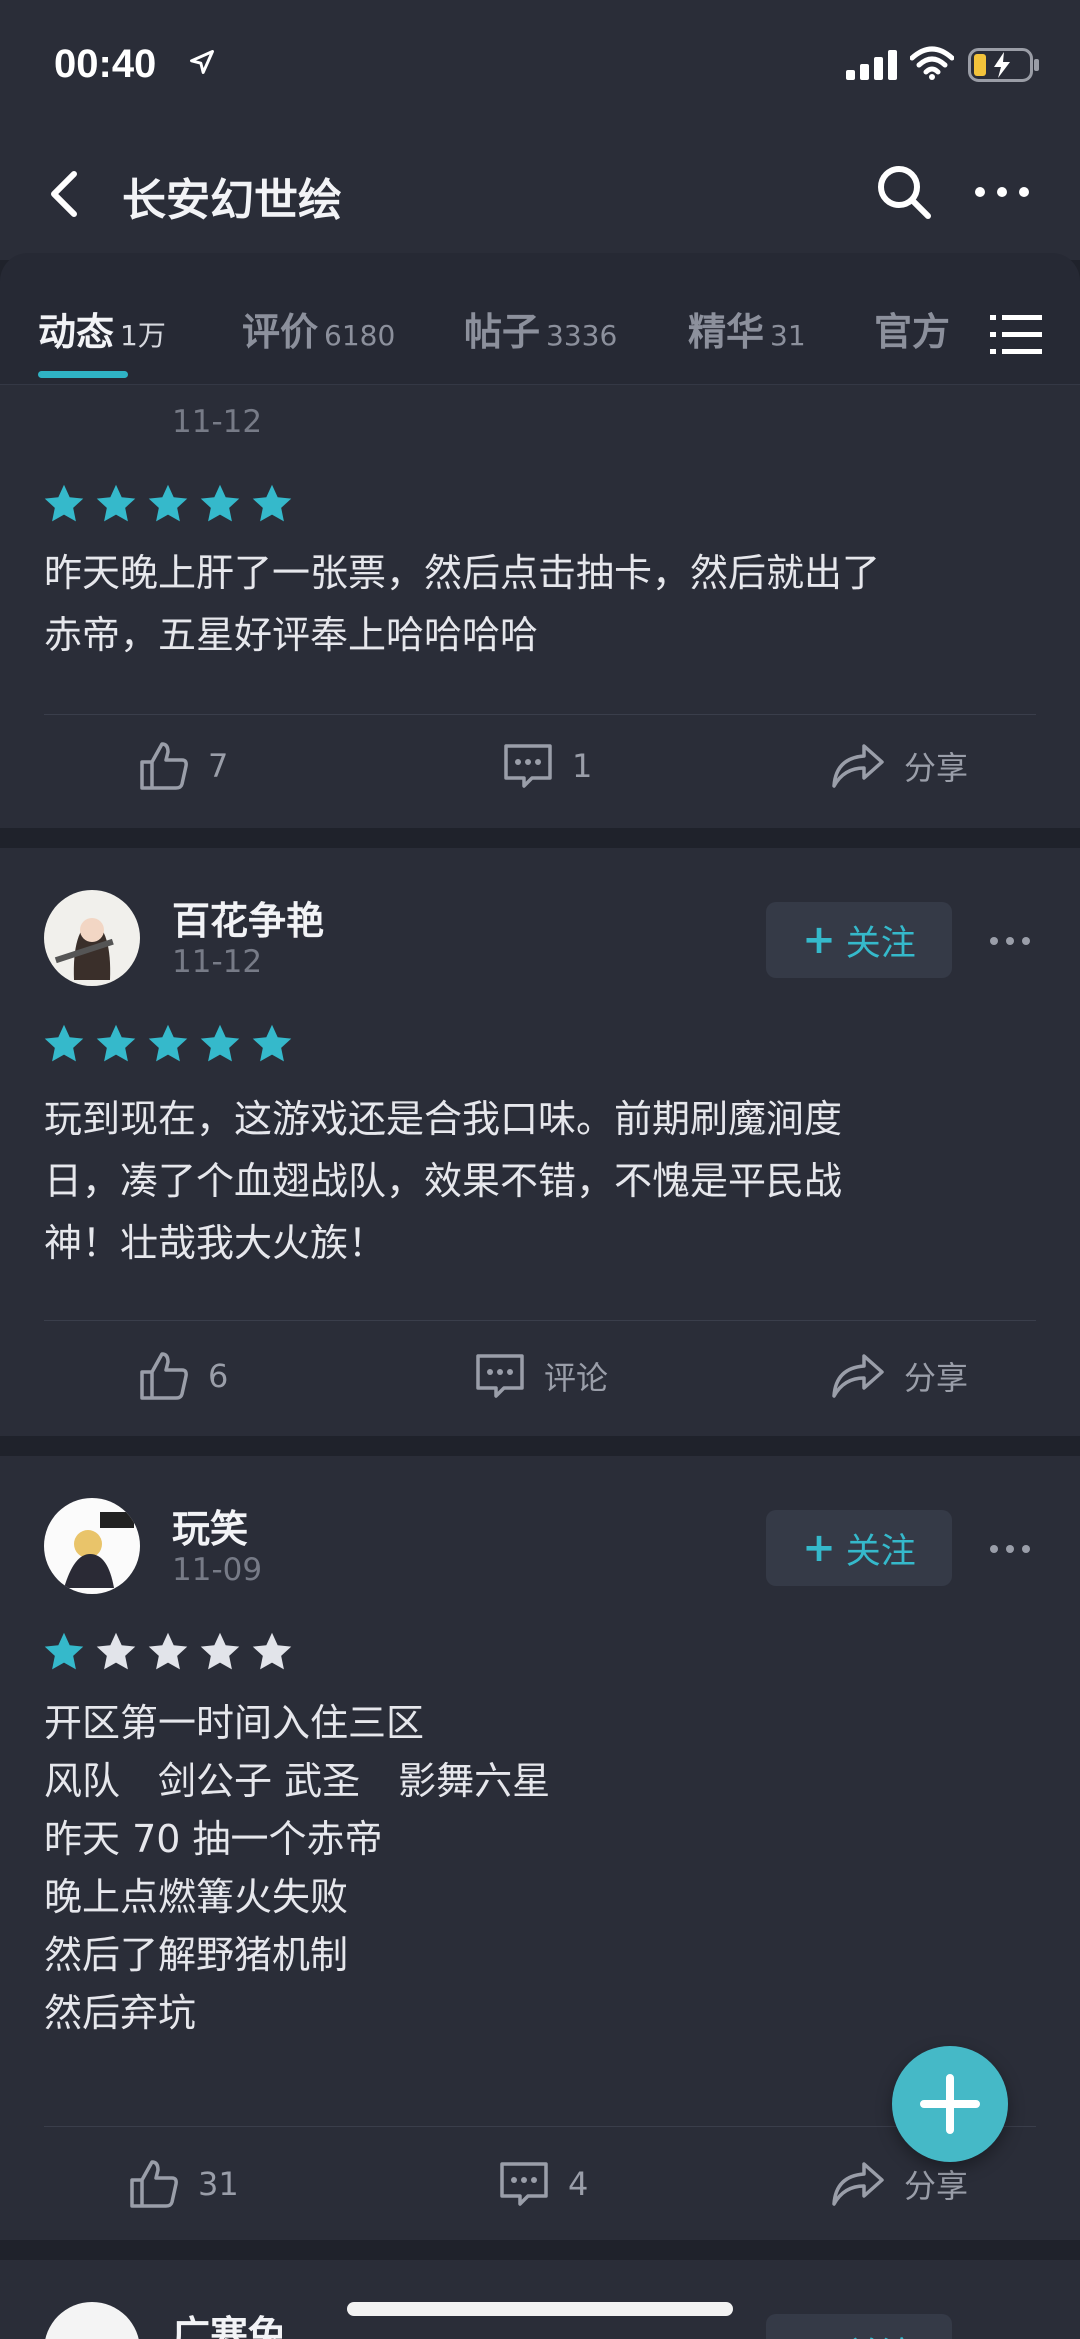  Describe the element at coordinates (66, 194) in the screenshot. I see `back-chevron-icon` at that location.